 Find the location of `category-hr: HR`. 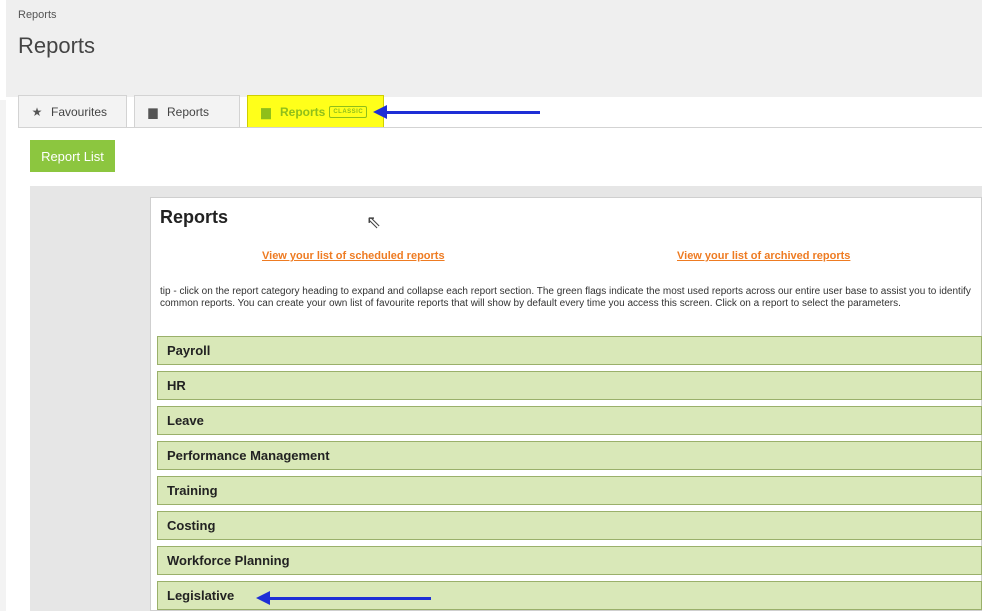

category-hr: HR is located at coordinates (569, 385).